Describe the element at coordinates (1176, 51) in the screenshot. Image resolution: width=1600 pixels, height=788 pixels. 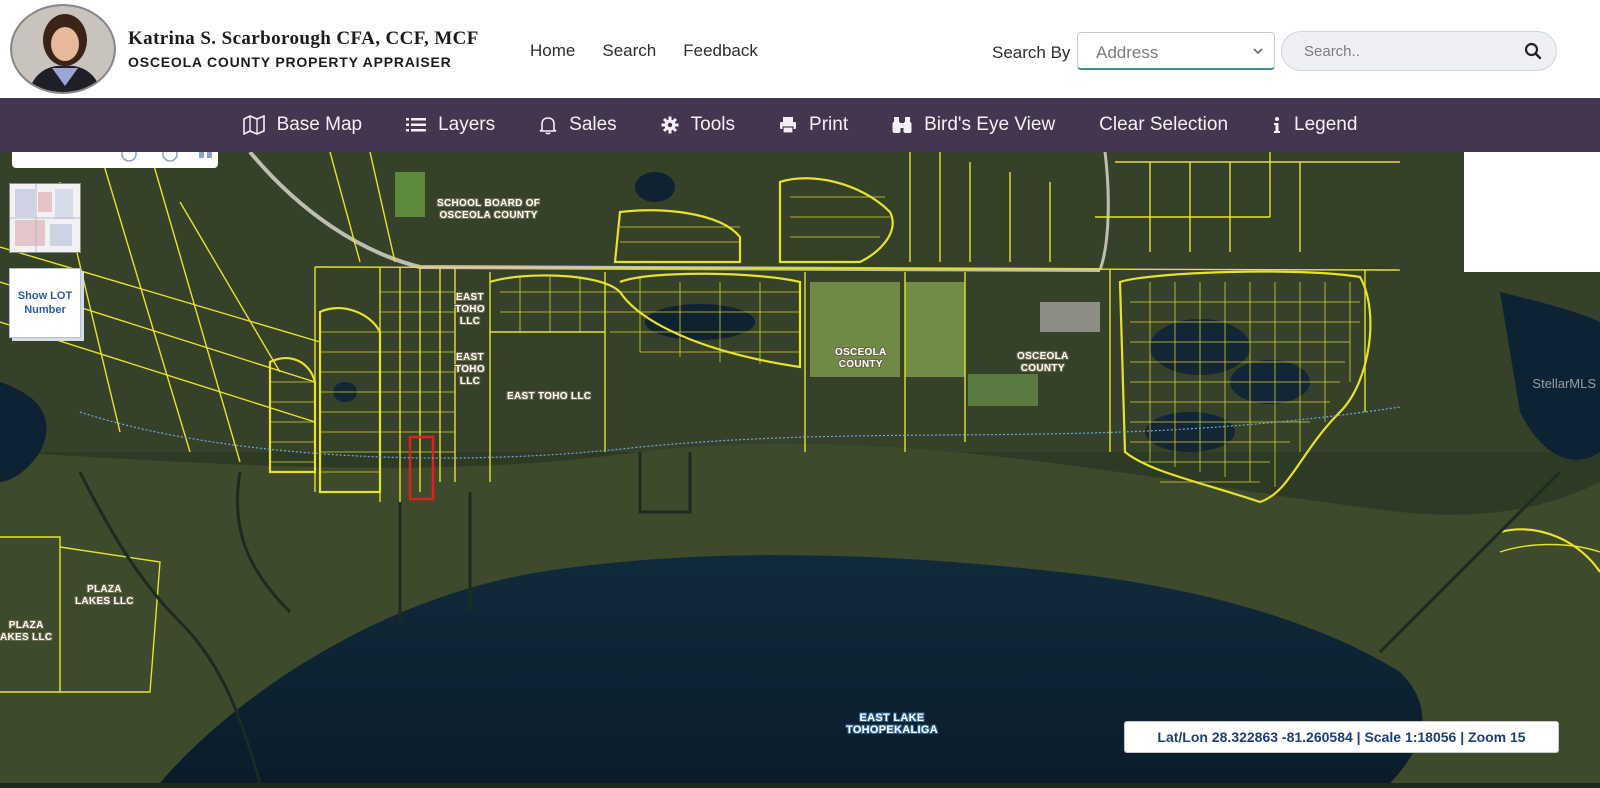
I see `search-by-select: Address` at that location.